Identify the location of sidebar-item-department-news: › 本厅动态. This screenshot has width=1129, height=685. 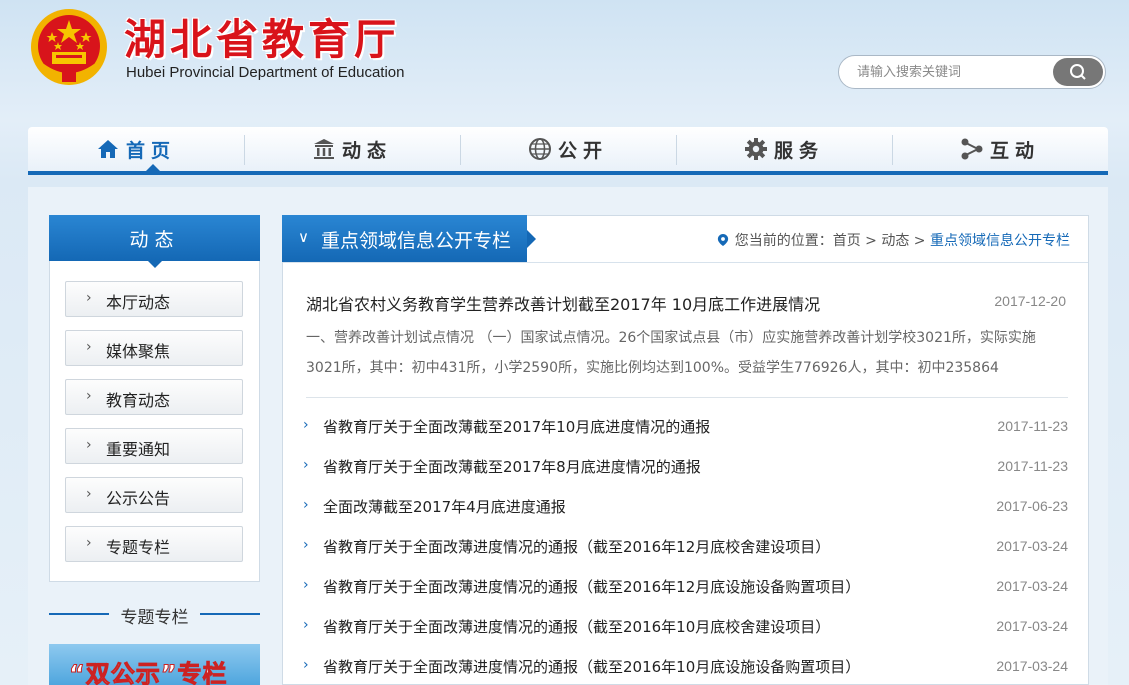
(154, 299).